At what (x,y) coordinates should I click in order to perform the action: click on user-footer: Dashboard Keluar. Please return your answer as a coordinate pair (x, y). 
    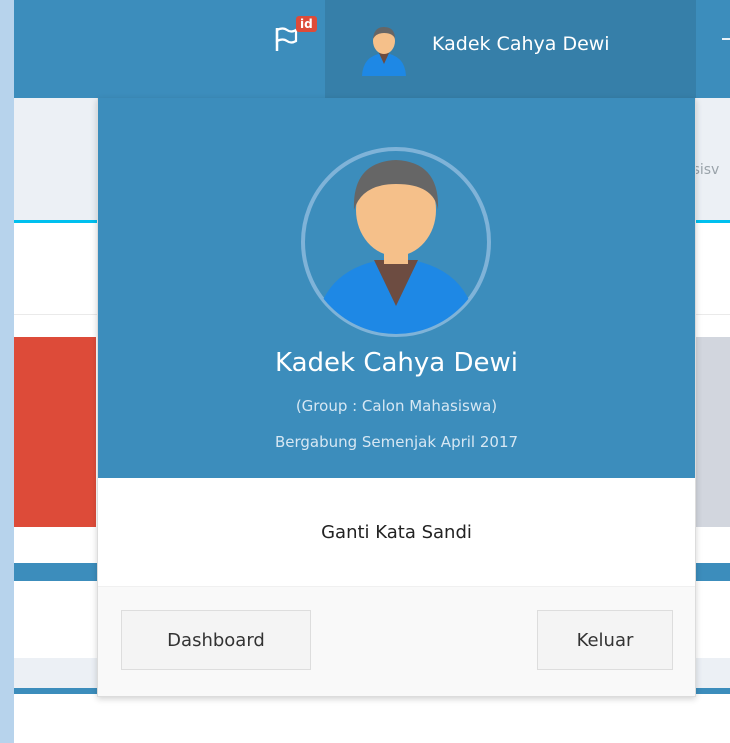
    Looking at the image, I should click on (396, 641).